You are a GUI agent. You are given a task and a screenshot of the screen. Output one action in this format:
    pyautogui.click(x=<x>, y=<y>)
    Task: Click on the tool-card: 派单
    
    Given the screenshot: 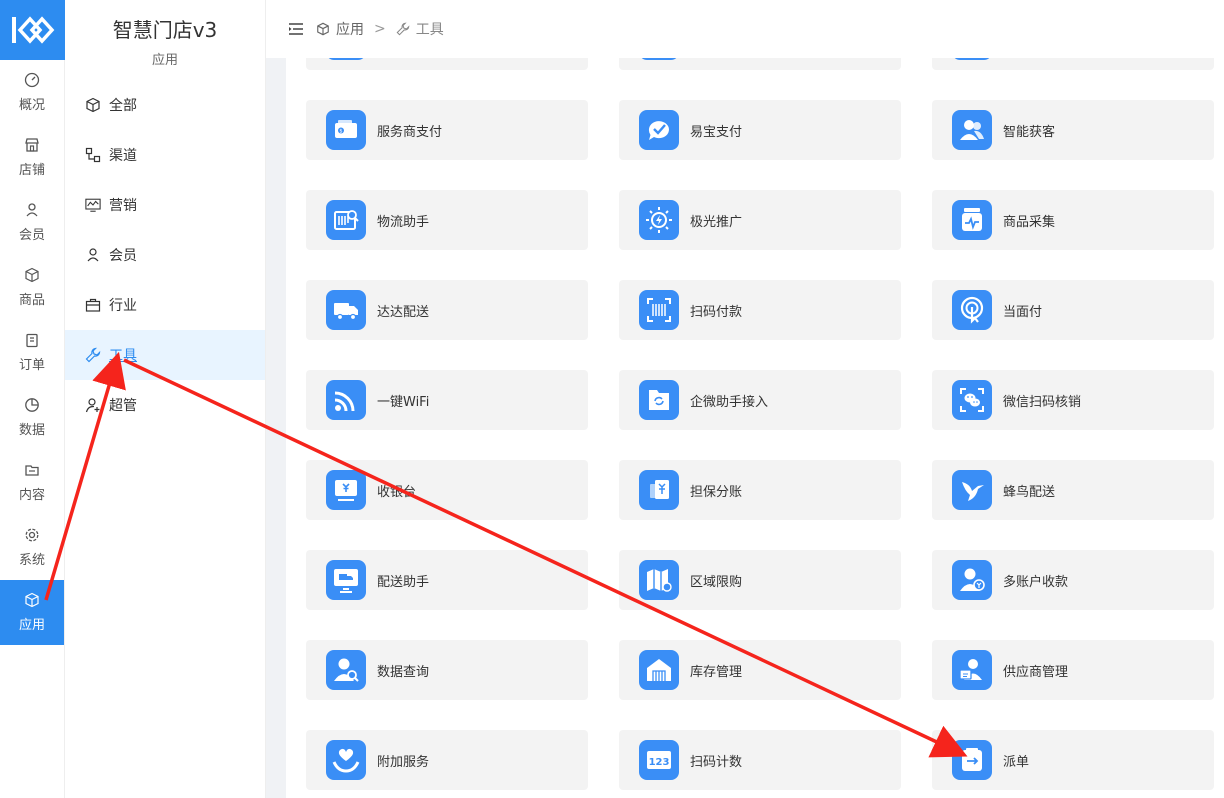 What is the action you would take?
    pyautogui.click(x=1073, y=760)
    